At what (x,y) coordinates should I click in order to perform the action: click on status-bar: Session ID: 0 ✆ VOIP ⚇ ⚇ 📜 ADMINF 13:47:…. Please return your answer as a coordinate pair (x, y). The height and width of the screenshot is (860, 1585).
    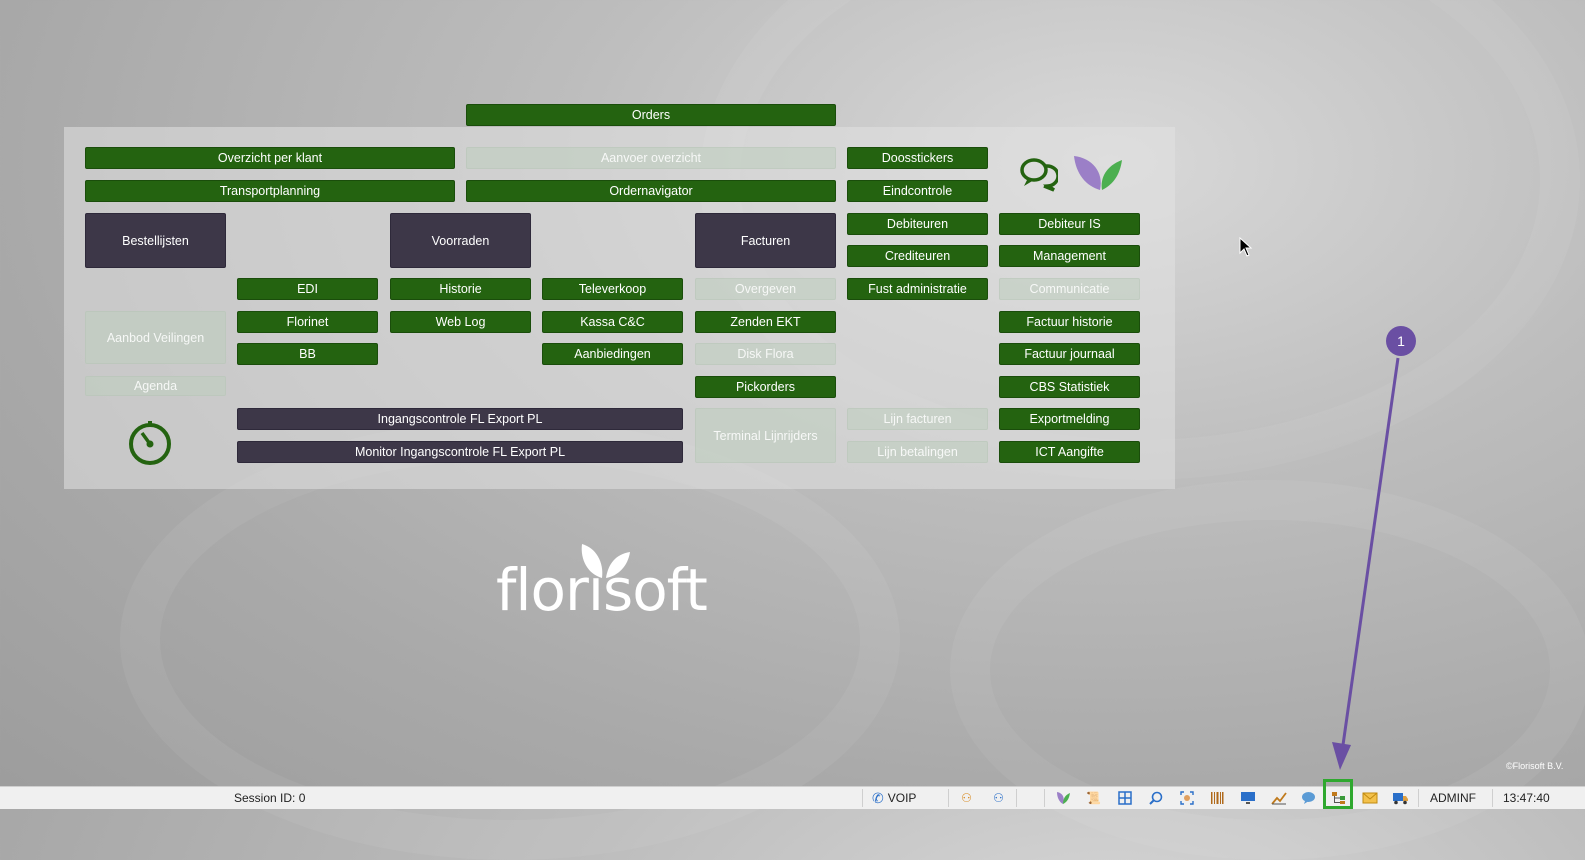
    Looking at the image, I should click on (792, 794).